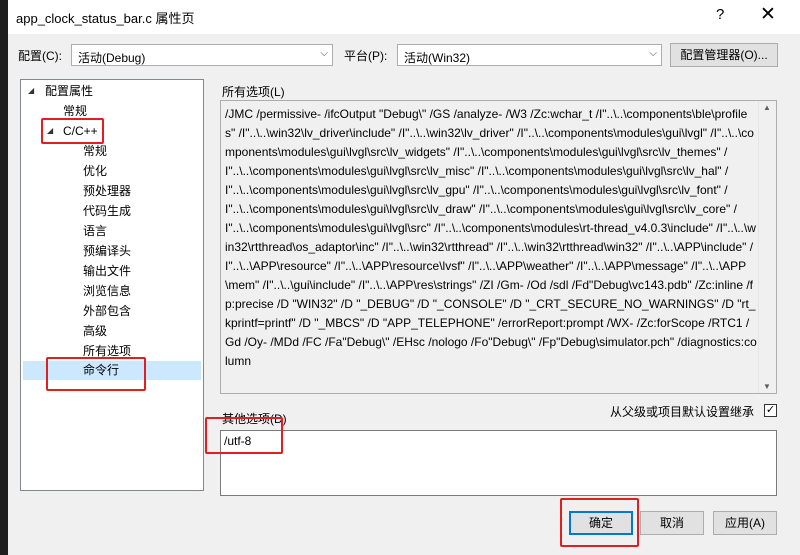 Image resolution: width=800 pixels, height=555 pixels. I want to click on background-editor-strip, so click(4, 277).